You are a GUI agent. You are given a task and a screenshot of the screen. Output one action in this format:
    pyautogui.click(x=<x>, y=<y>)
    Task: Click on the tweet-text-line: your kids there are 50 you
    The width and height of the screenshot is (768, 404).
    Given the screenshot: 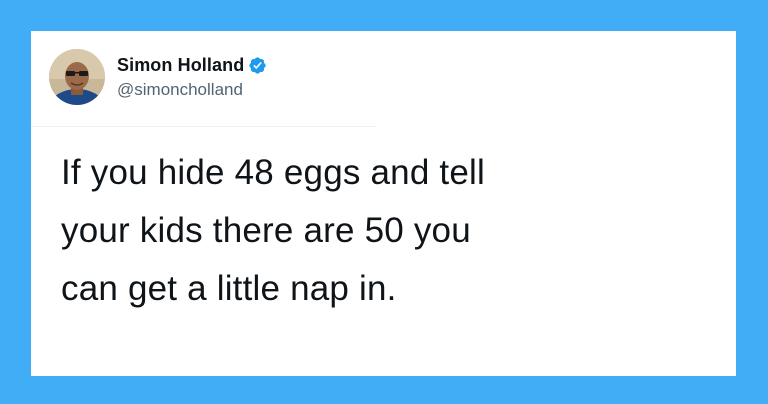 What is the action you would take?
    pyautogui.click(x=266, y=230)
    